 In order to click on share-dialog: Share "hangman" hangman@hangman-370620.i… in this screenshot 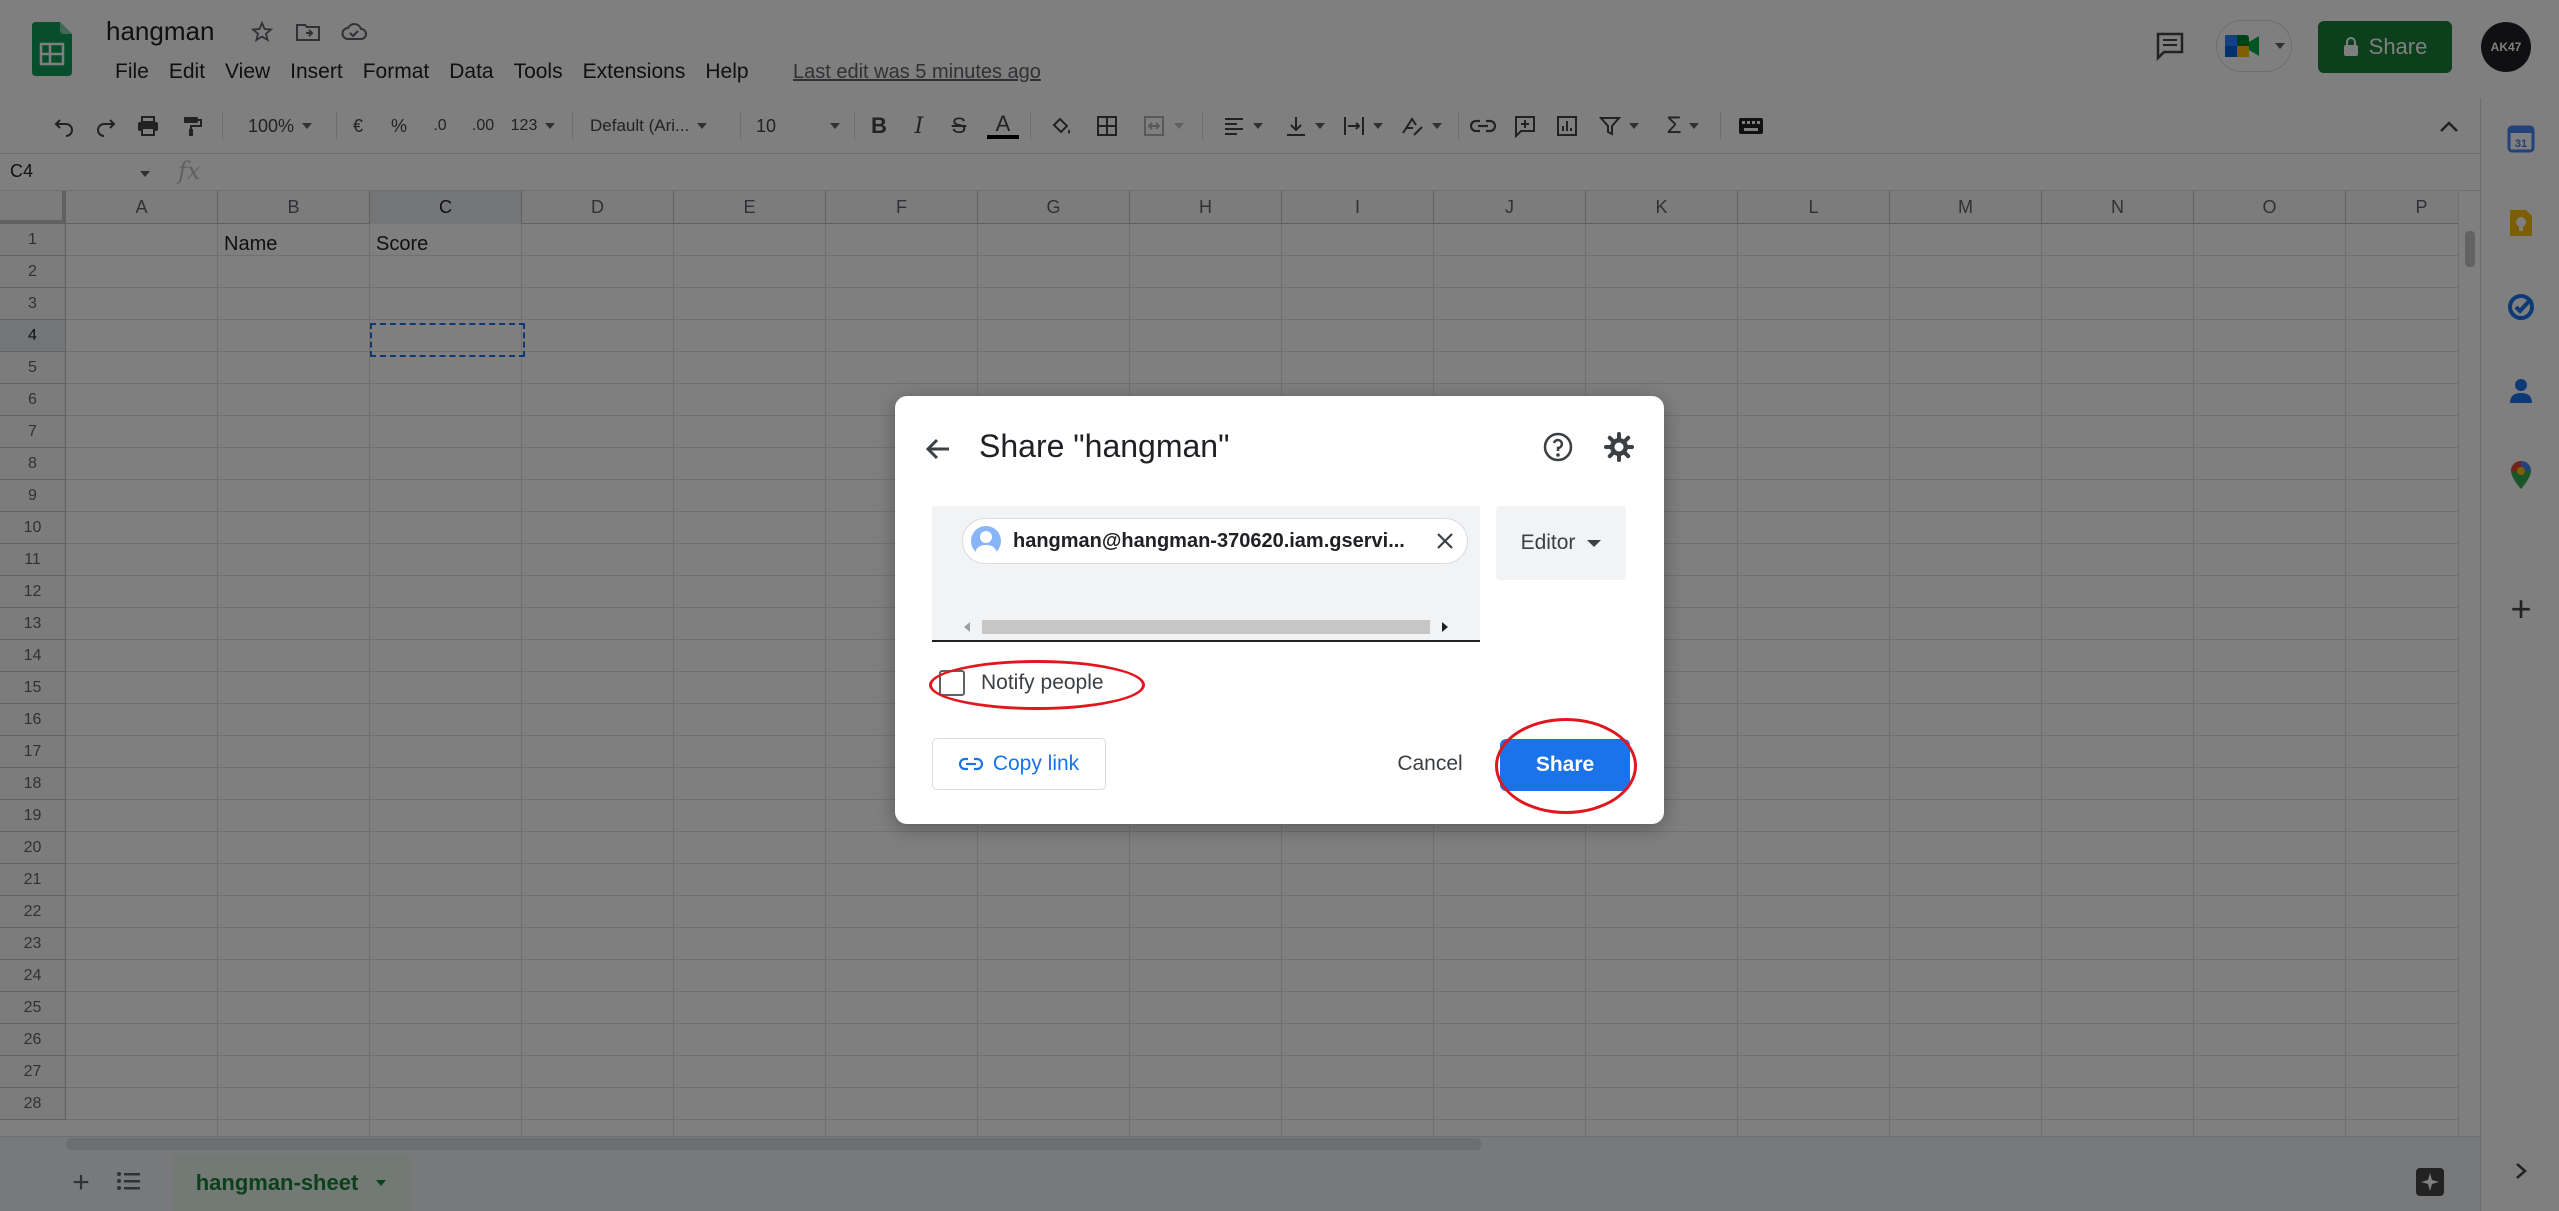, I will do `click(1279, 610)`.